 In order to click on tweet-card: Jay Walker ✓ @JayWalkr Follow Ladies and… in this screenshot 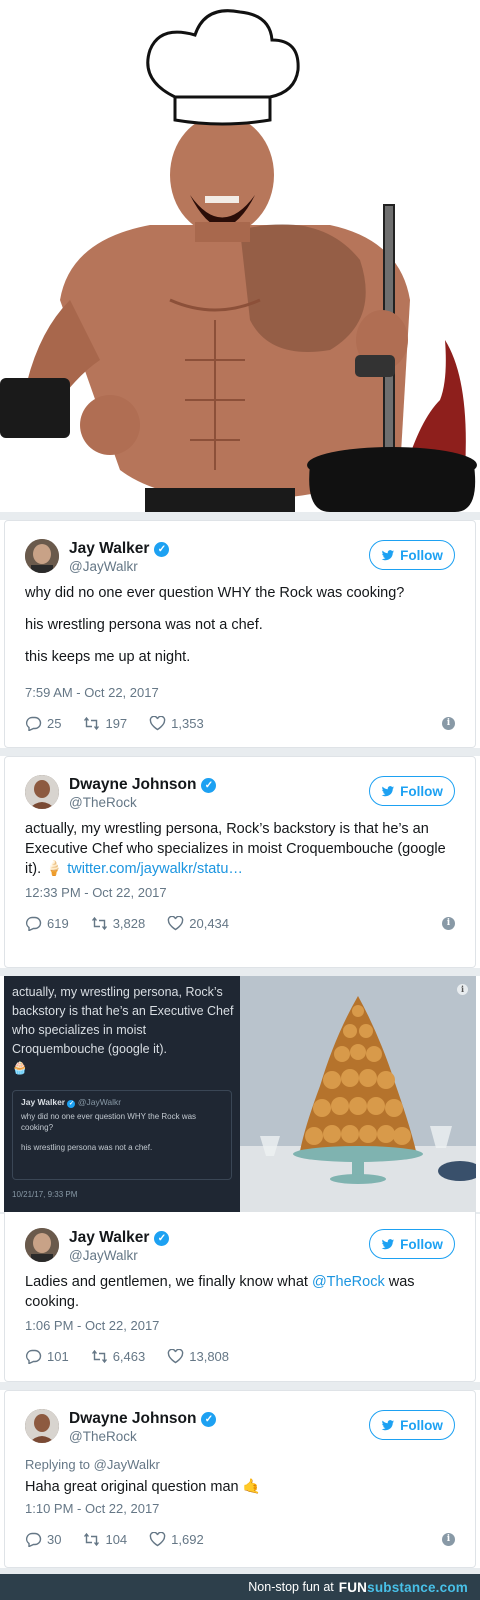, I will do `click(240, 1297)`.